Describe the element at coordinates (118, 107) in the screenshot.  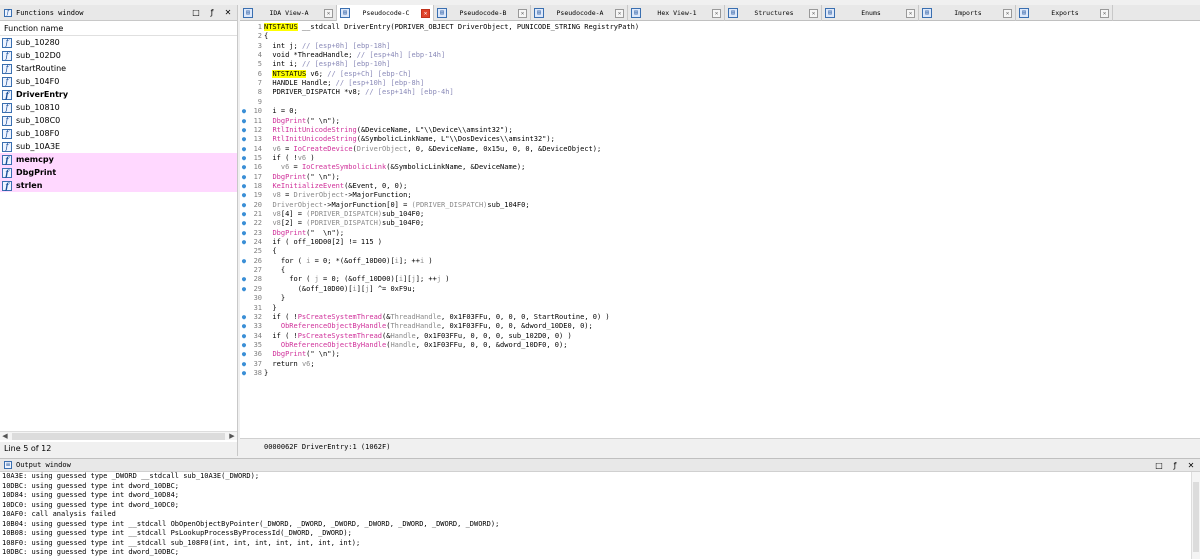
I see `function-list-item: f sub_10810` at that location.